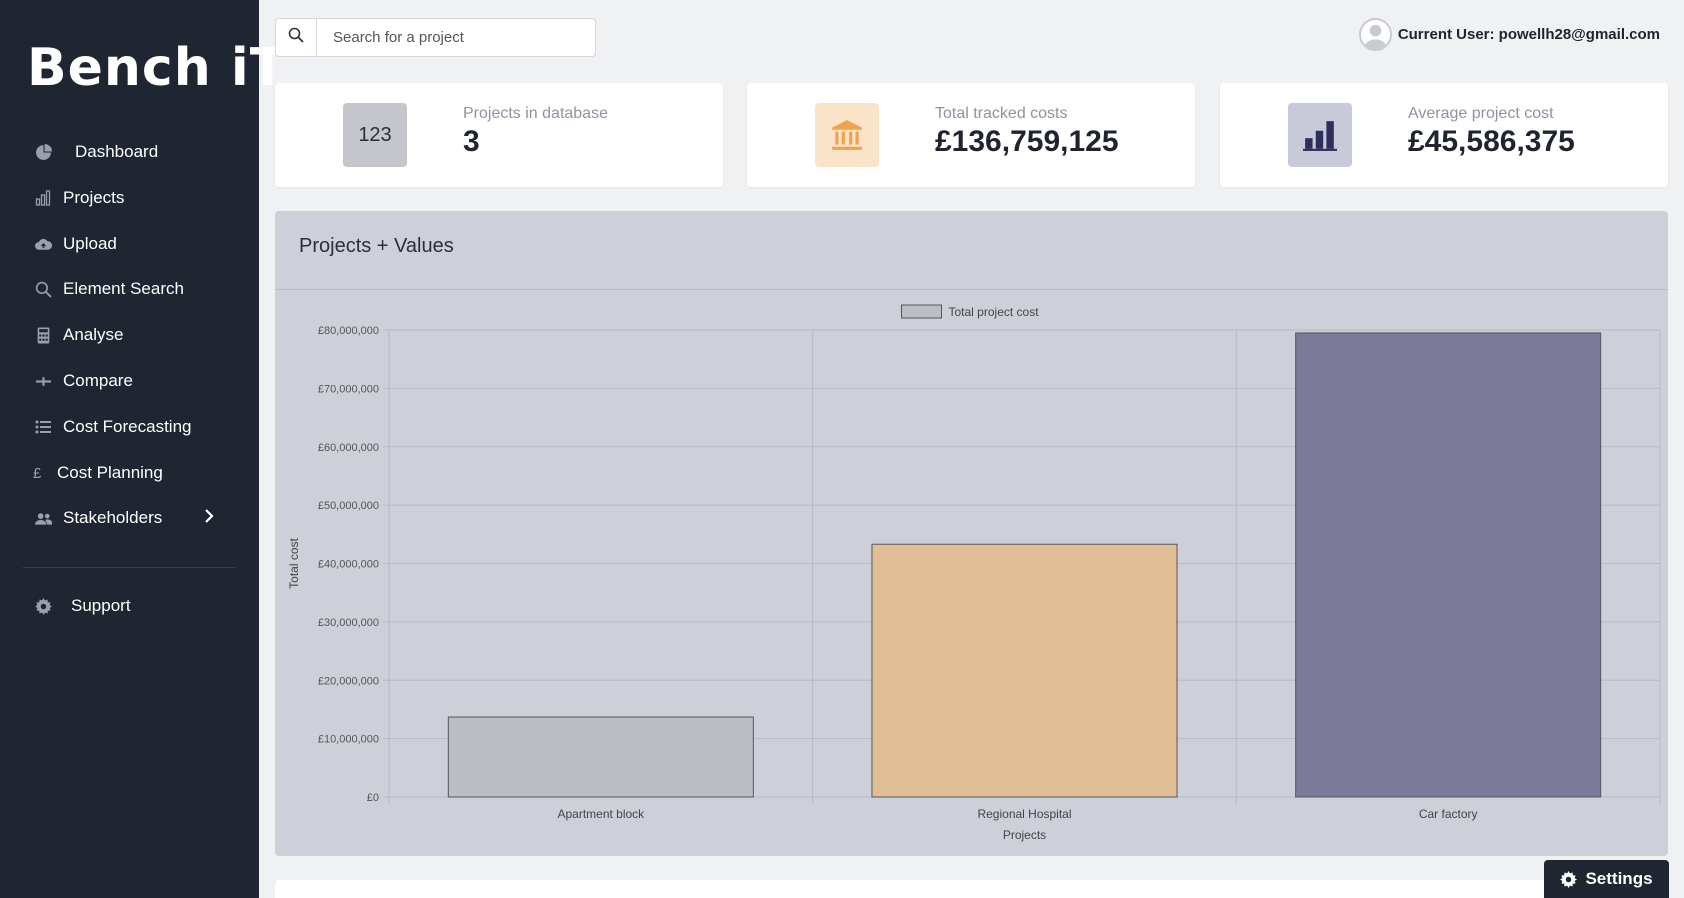 This screenshot has width=1684, height=898. Describe the element at coordinates (1448, 814) in the screenshot. I see `x-tick-label: Car factory` at that location.